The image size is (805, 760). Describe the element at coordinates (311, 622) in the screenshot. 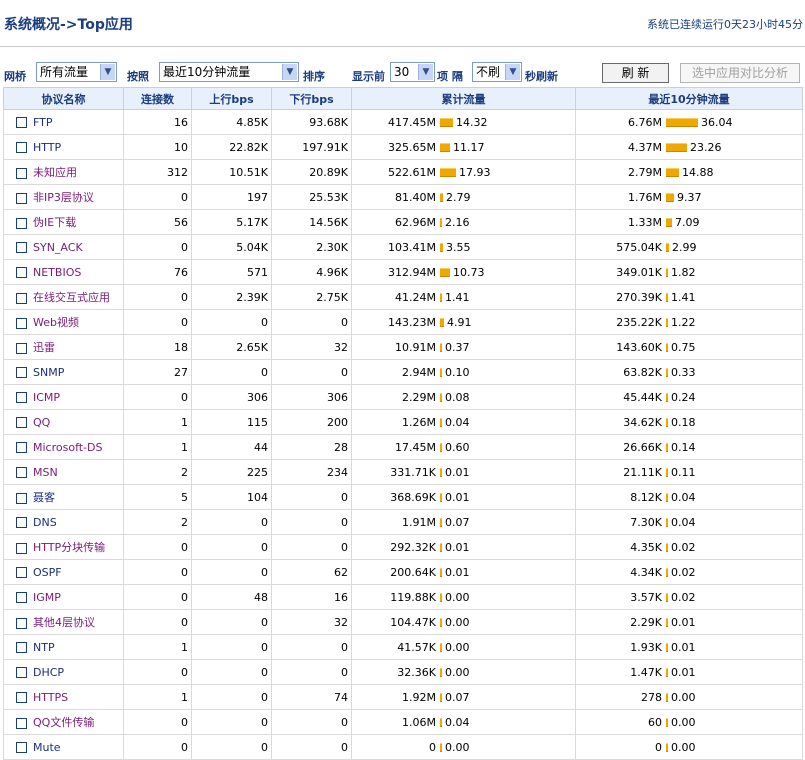

I see `downstream-cell: 32` at that location.